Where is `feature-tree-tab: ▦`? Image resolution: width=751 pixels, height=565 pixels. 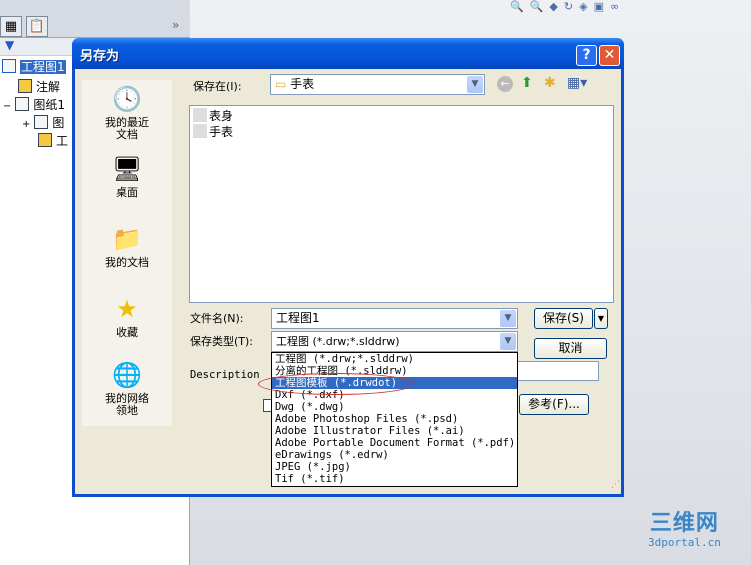 feature-tree-tab: ▦ is located at coordinates (11, 26).